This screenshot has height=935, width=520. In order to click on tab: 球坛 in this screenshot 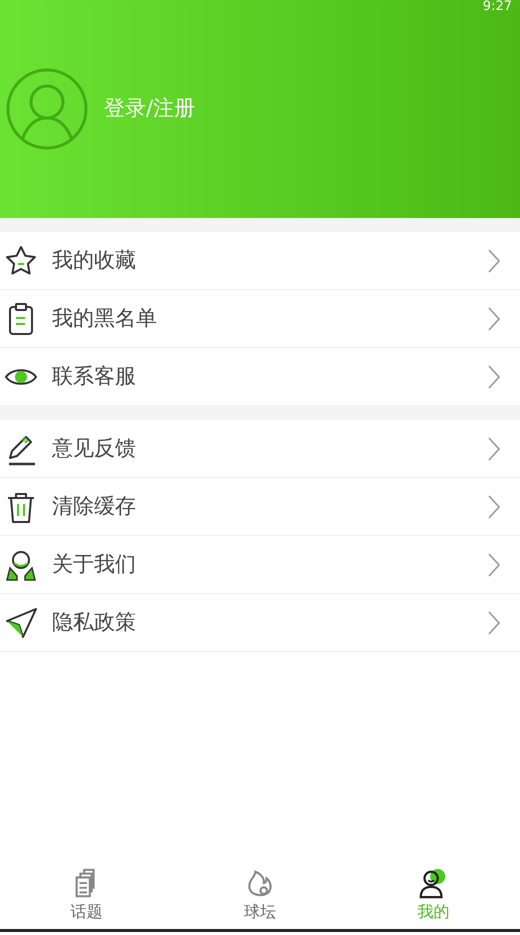, I will do `click(260, 895)`.